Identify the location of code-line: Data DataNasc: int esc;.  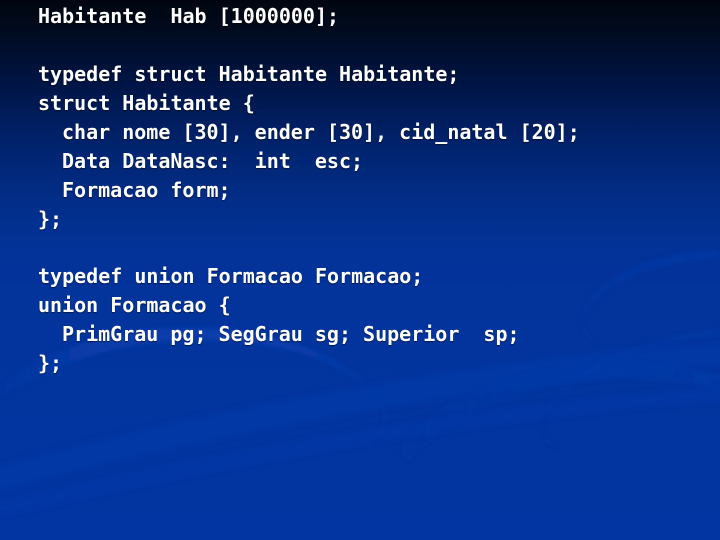
(213, 161).